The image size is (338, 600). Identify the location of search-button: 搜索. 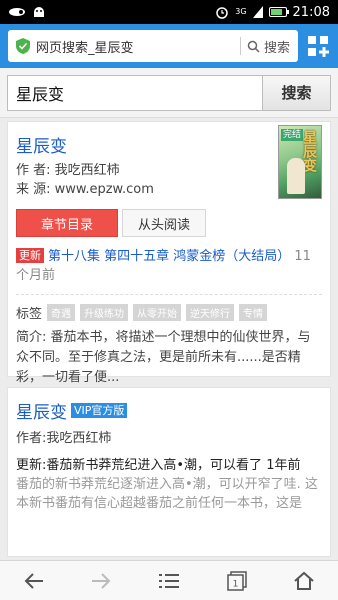
(297, 92).